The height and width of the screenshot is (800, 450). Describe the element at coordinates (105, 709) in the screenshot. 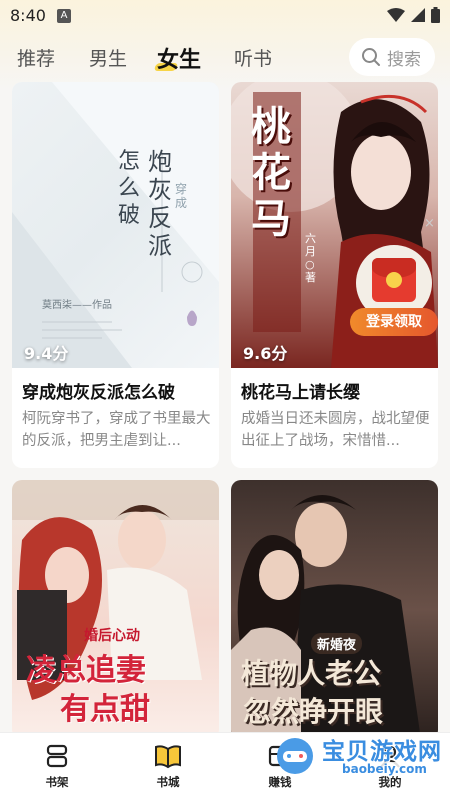

I see `cover-title-sub: 有点甜` at that location.